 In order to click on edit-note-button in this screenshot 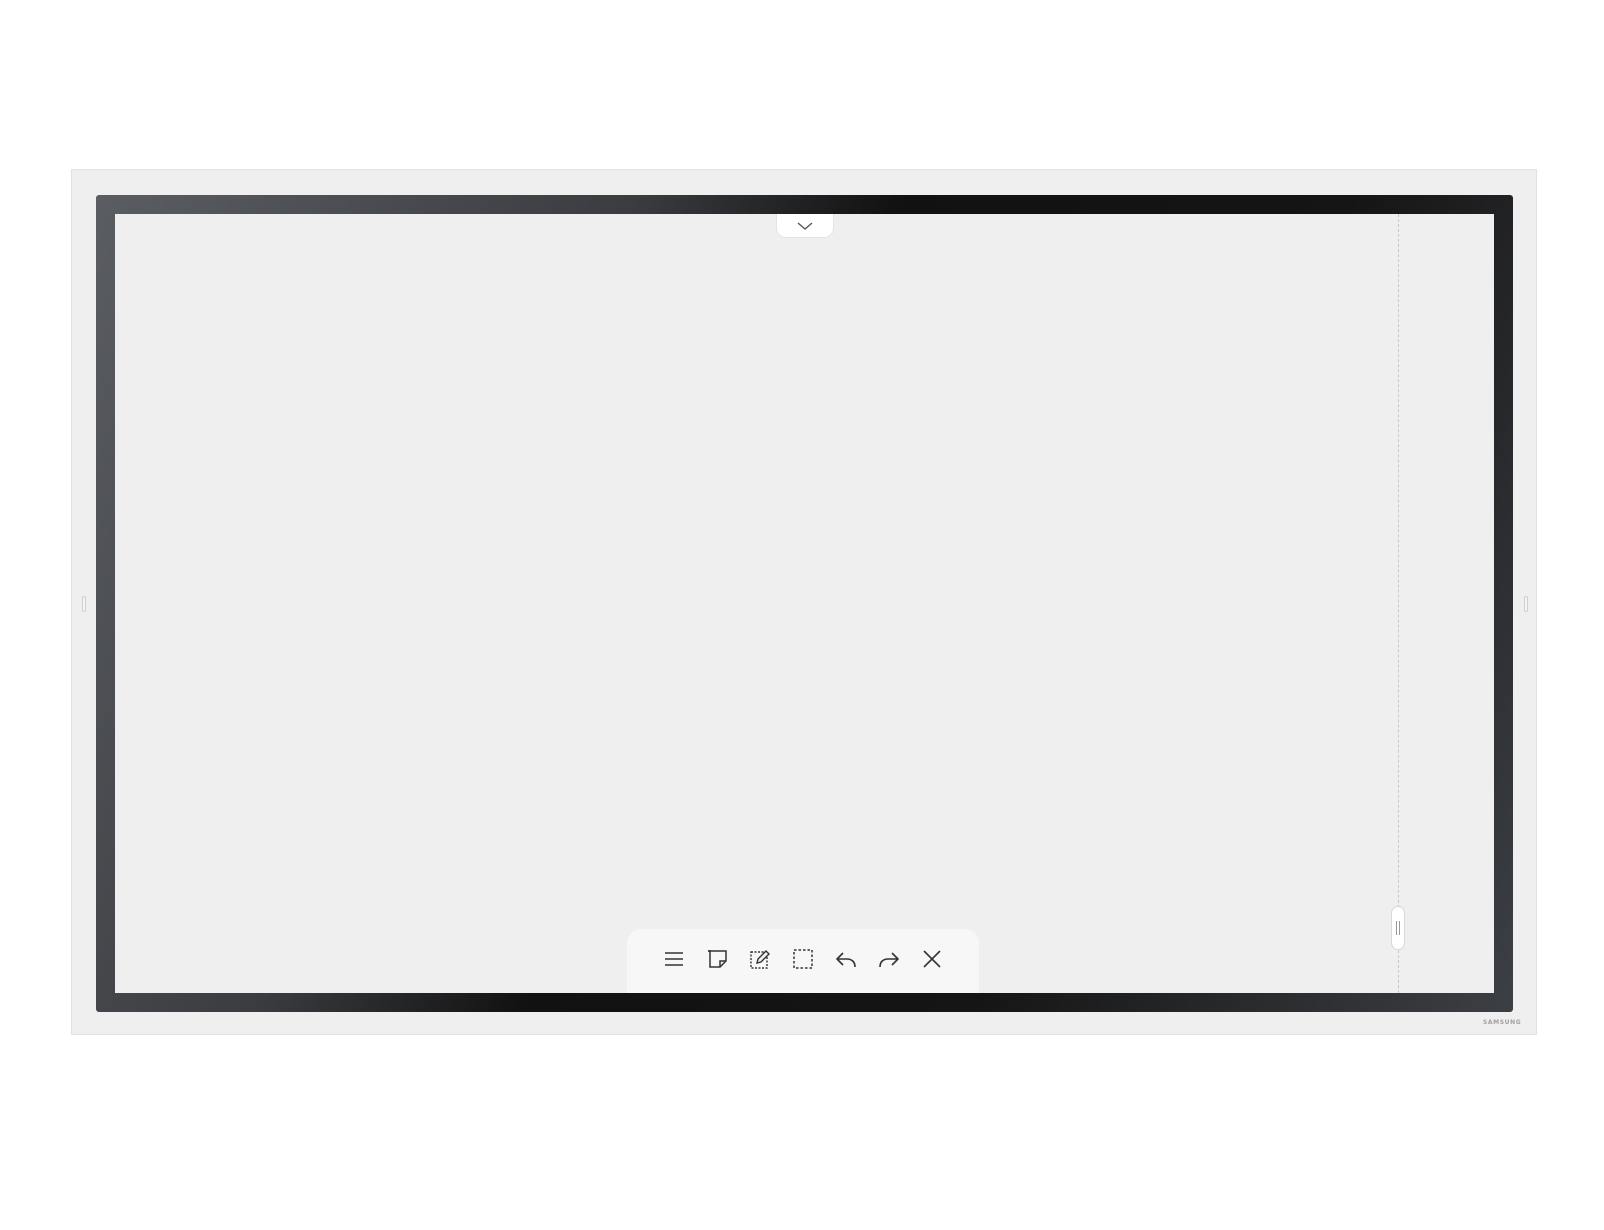, I will do `click(760, 959)`.